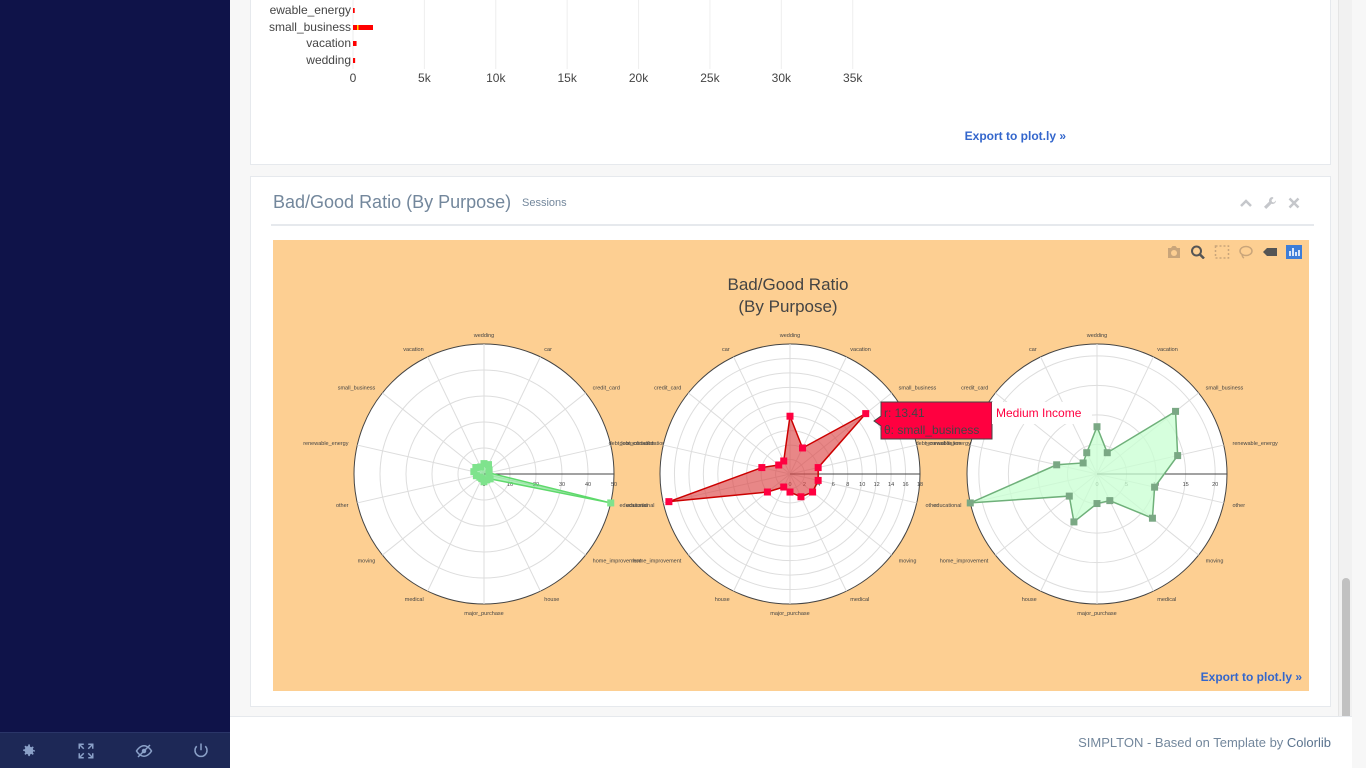 Image resolution: width=1366 pixels, height=768 pixels. Describe the element at coordinates (788, 284) in the screenshot. I see `chart-title: Bad/Good Ratio` at that location.